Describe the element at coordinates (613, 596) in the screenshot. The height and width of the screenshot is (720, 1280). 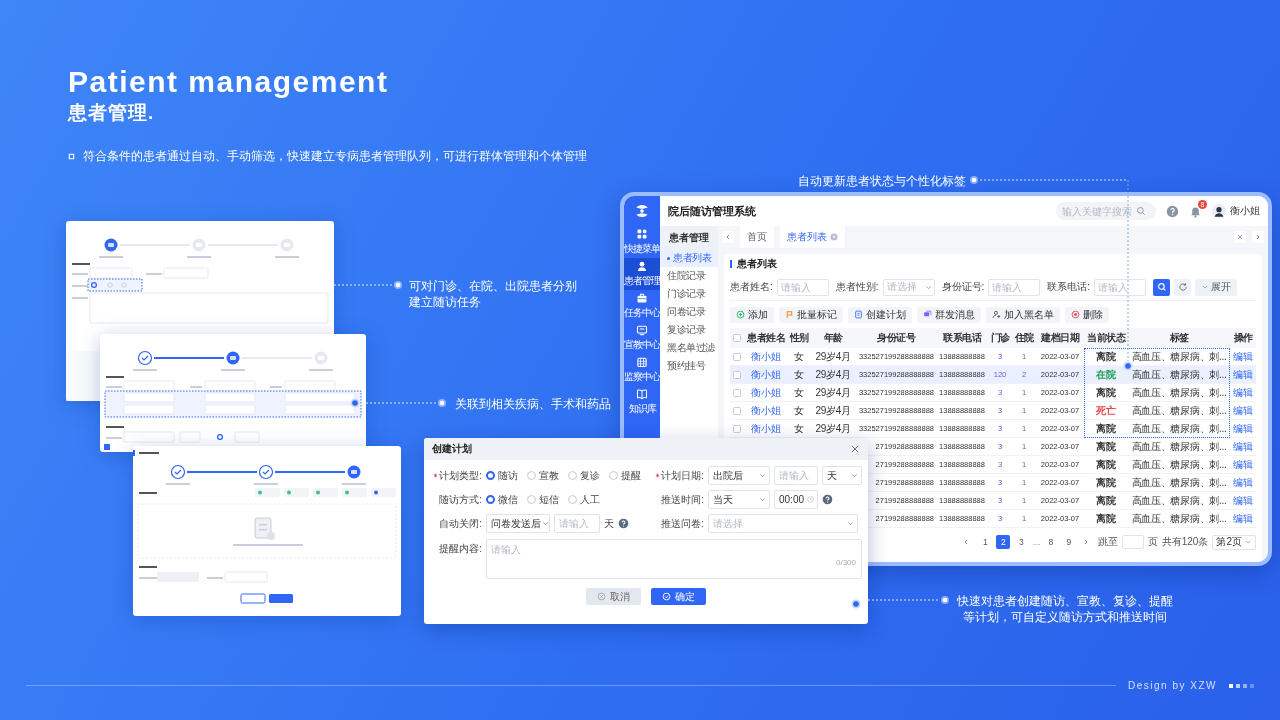
I see `cancel-button: 取消` at that location.